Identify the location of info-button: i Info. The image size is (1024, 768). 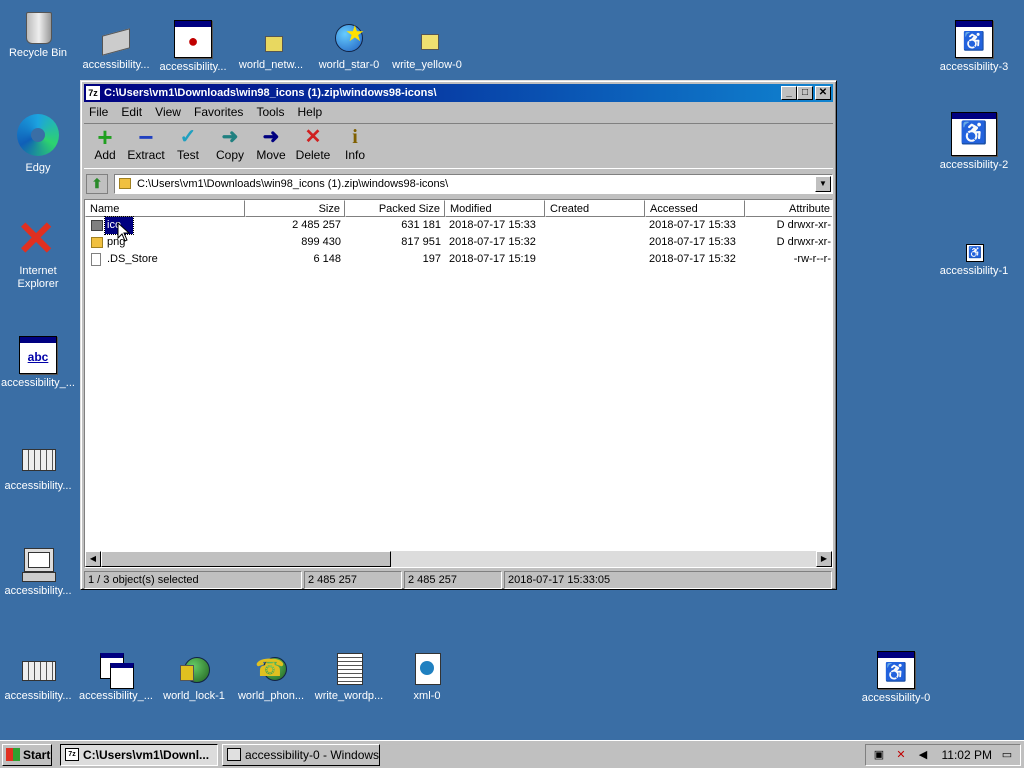
(355, 144).